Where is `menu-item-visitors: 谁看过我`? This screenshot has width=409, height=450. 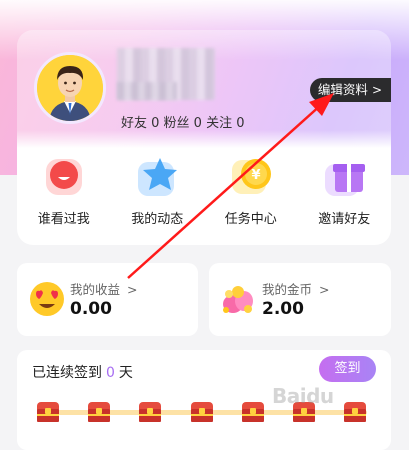 menu-item-visitors: 谁看过我 is located at coordinates (64, 196).